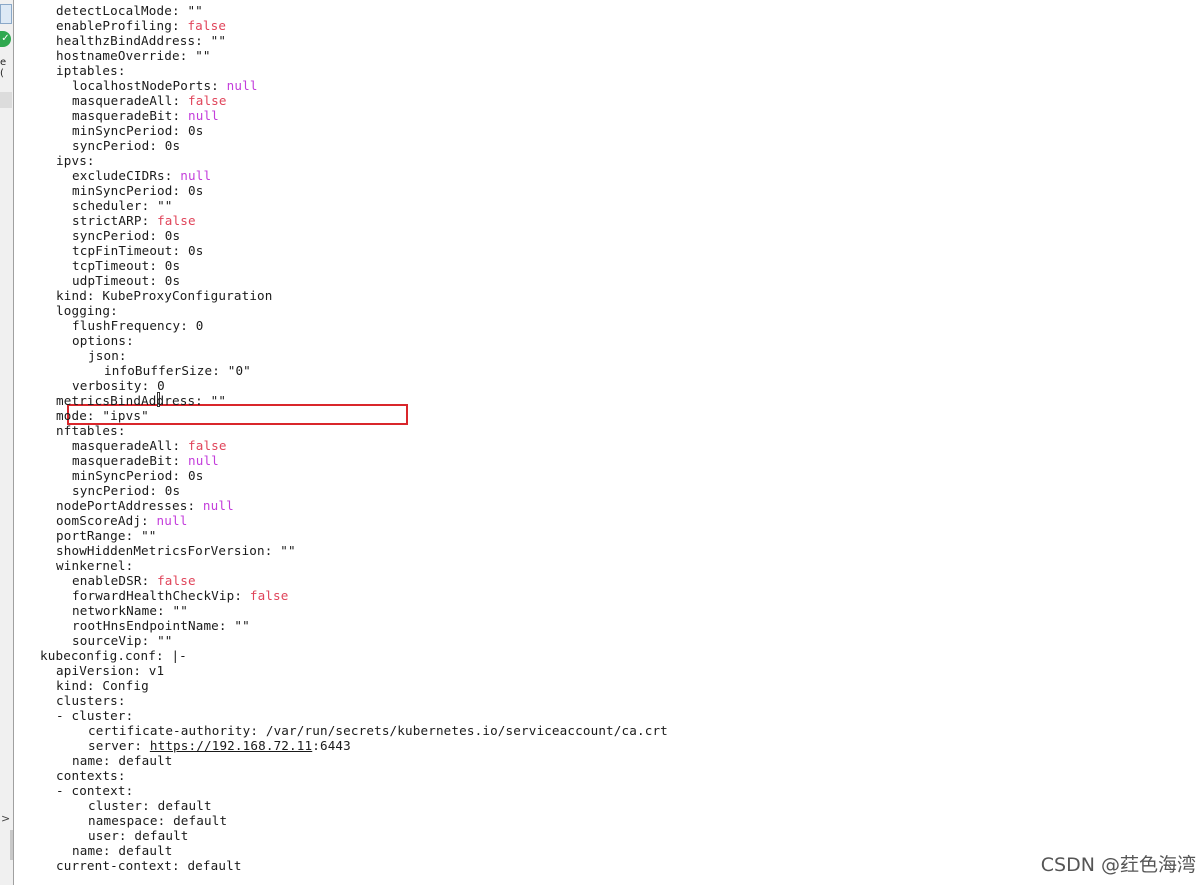  Describe the element at coordinates (3, 68) in the screenshot. I see `clipped-label: e (` at that location.